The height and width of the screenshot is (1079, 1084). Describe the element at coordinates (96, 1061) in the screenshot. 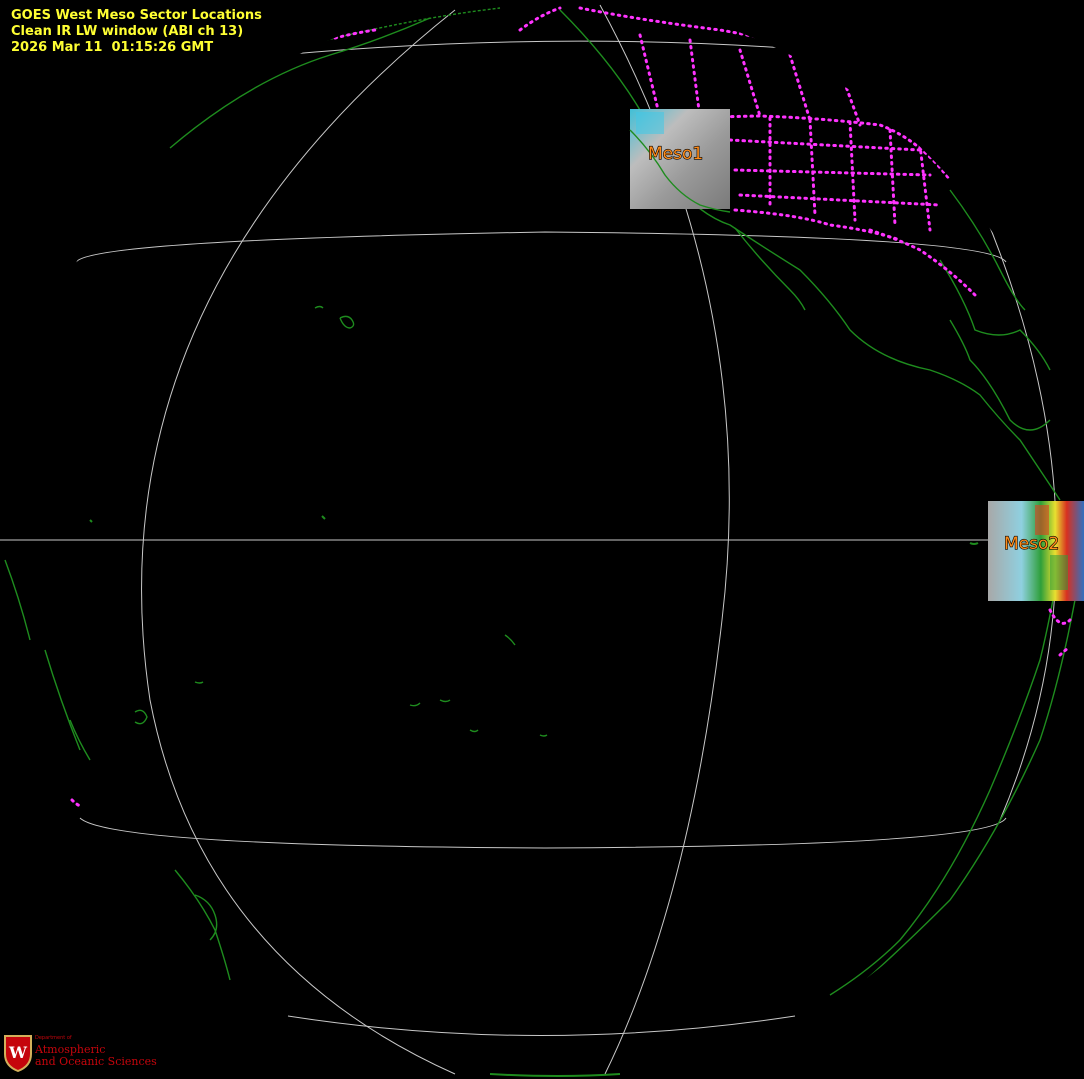

I see `logo-line-2: and Oceanic Sciences` at that location.